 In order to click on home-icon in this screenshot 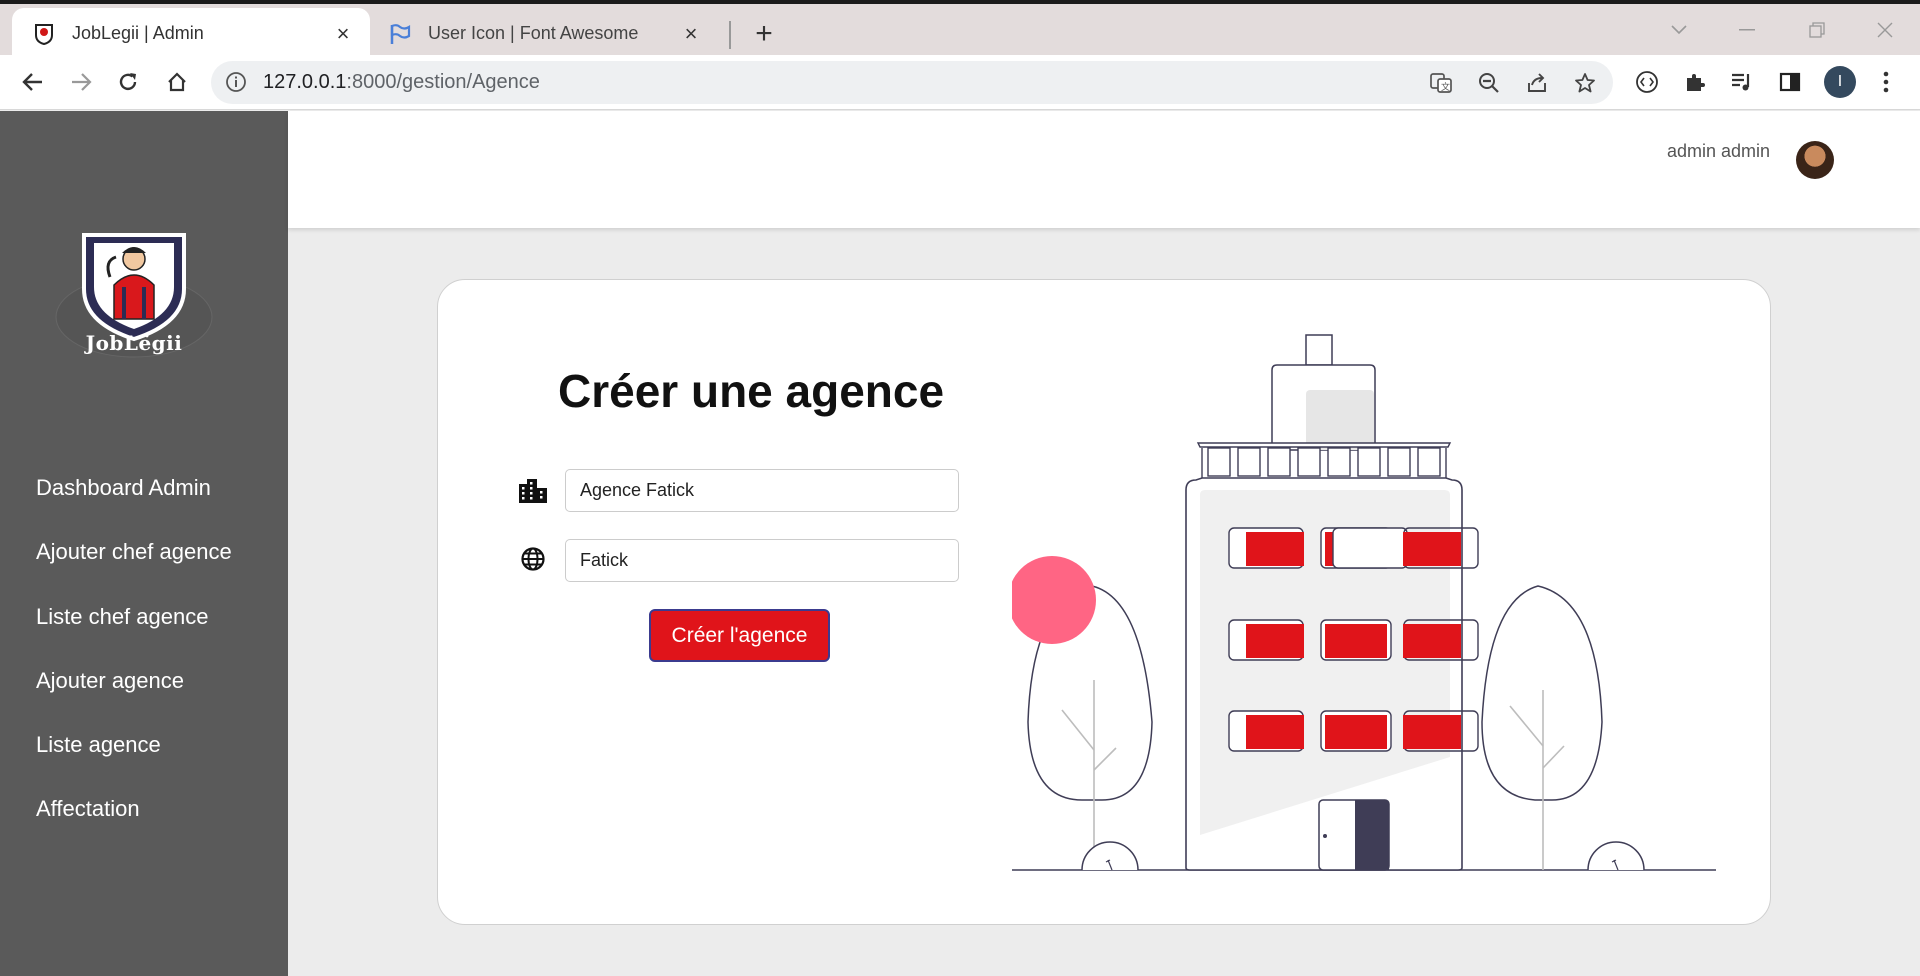, I will do `click(177, 82)`.